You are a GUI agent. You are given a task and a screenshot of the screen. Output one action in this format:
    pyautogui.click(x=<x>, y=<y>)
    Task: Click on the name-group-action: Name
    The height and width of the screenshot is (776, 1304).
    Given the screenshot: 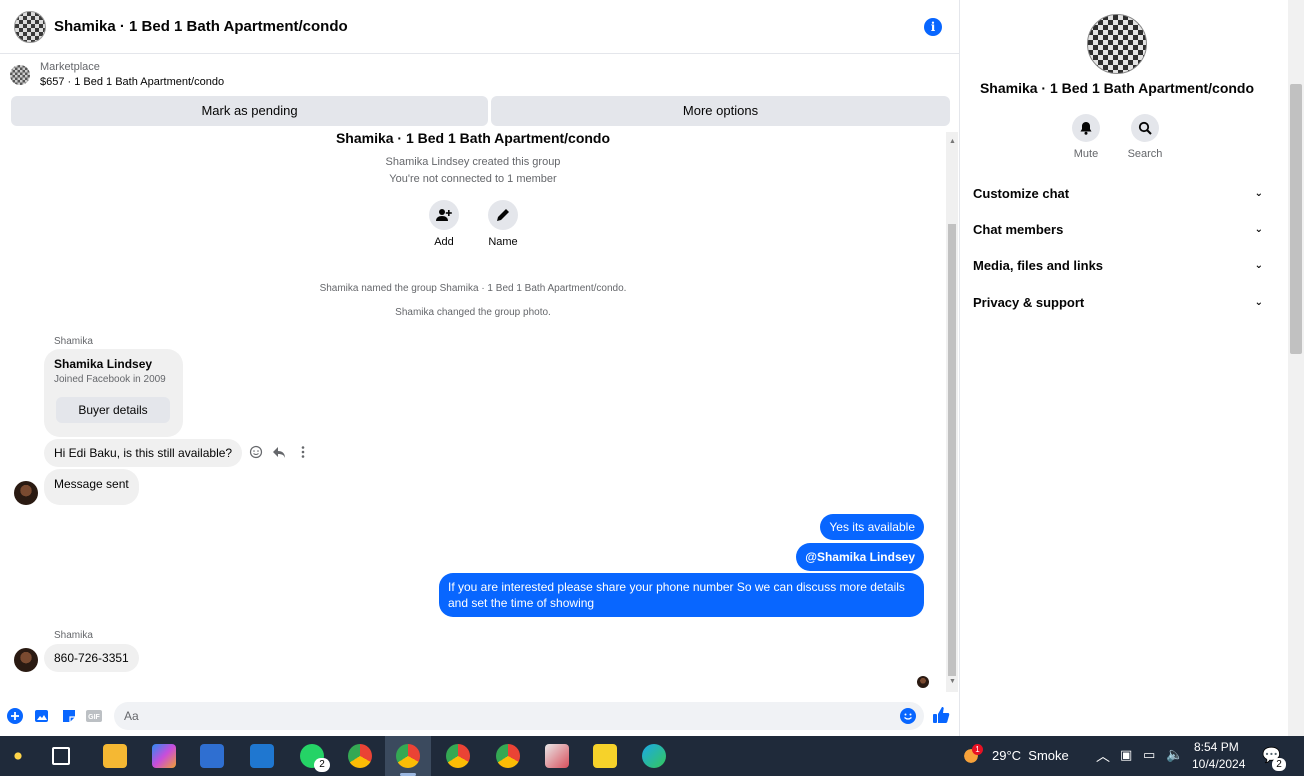 What is the action you would take?
    pyautogui.click(x=503, y=224)
    